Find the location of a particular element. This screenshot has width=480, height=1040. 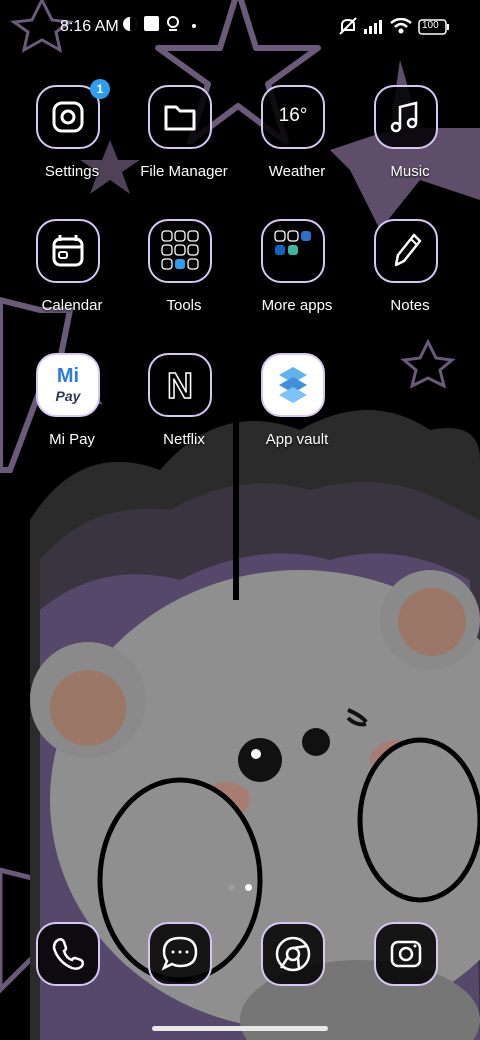

star-decoration-icon is located at coordinates (428, 363).